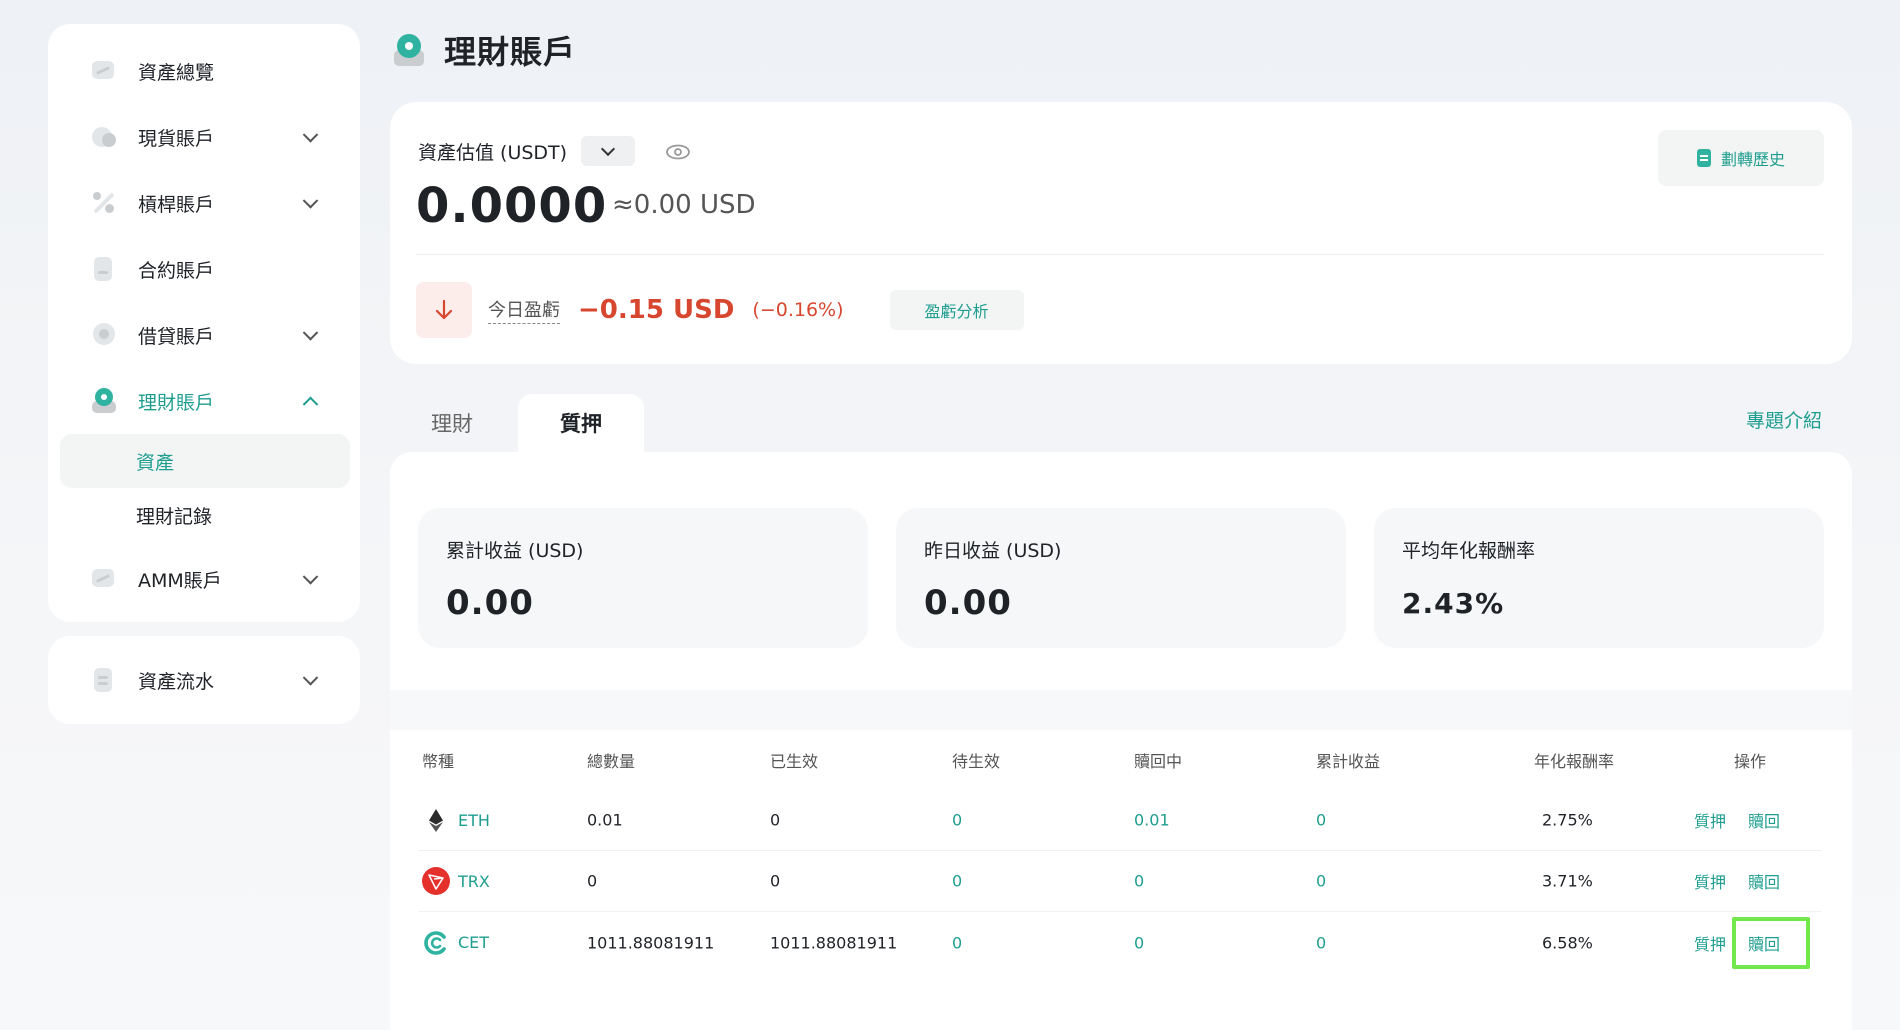  I want to click on column-header-earnings: 累計收益, so click(1348, 761).